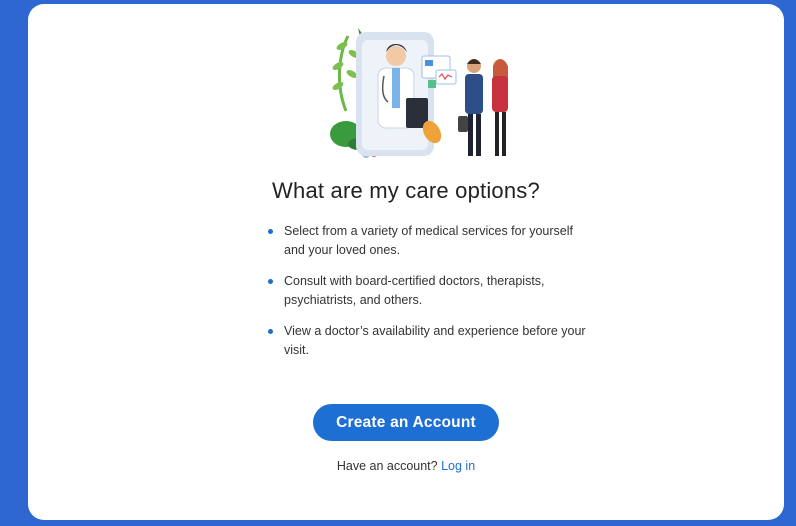 The image size is (796, 526). Describe the element at coordinates (406, 190) in the screenshot. I see `page-title: What are my care options?` at that location.